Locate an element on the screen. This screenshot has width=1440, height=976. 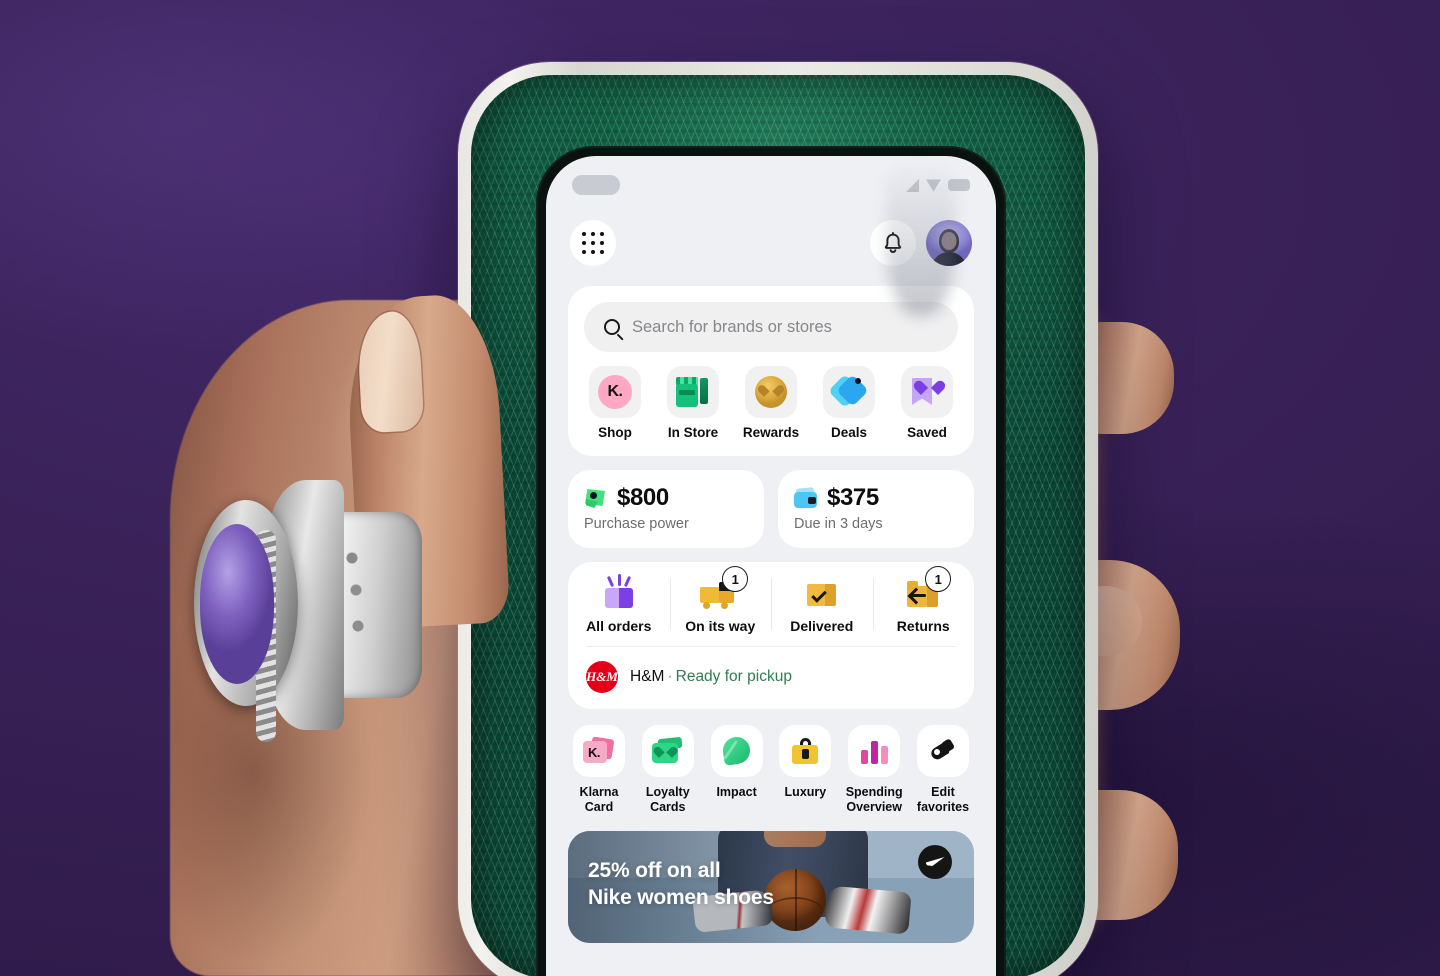
ring-gemstone is located at coordinates (237, 604).